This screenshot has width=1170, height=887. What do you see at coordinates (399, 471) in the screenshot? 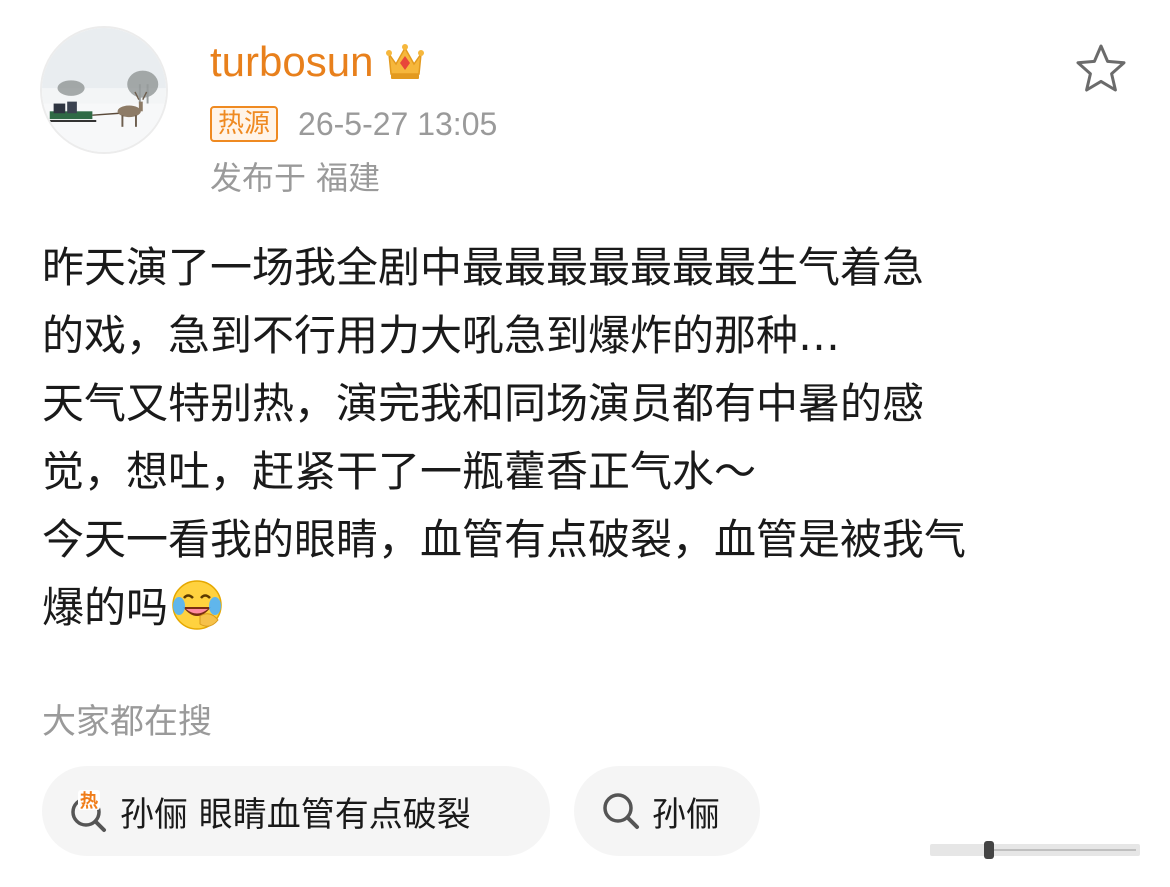
I see `post-line: 觉，想吐，赶紧干了一瓶藿香正气水～` at bounding box center [399, 471].